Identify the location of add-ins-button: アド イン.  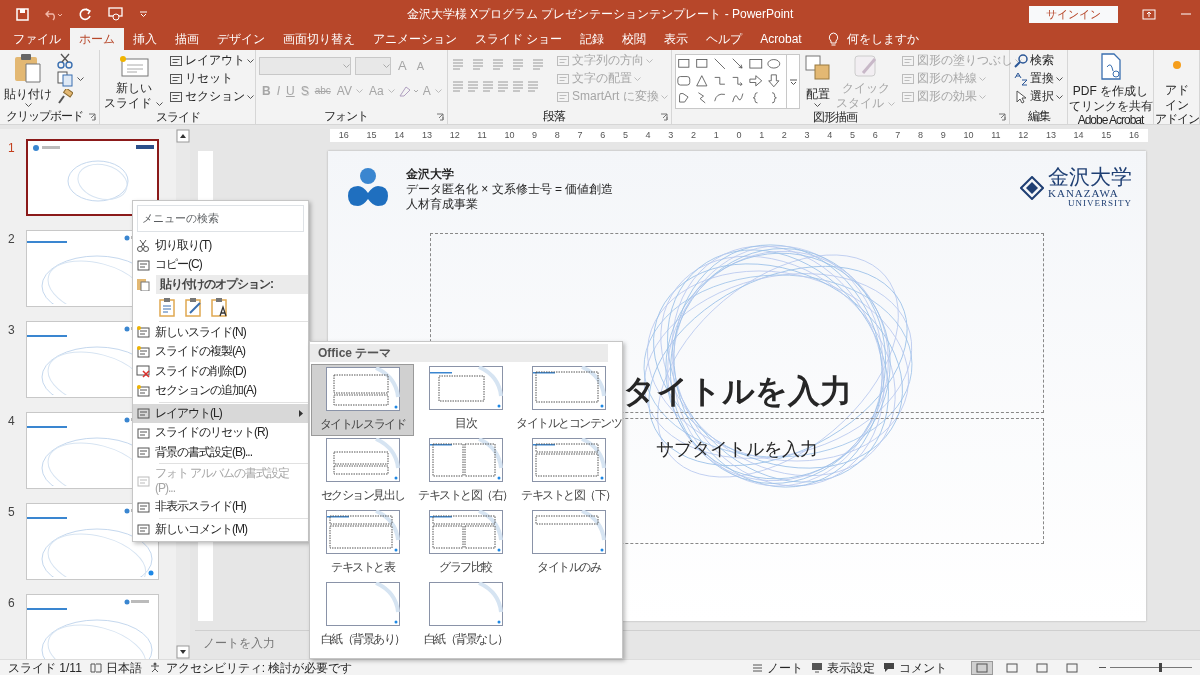
(1176, 82).